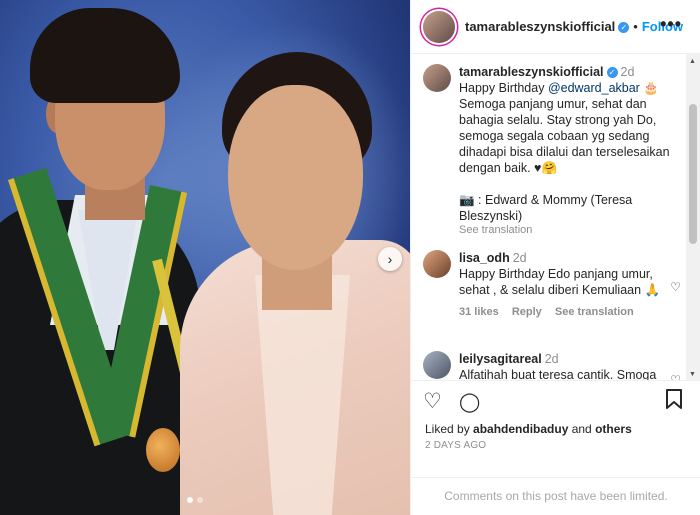 This screenshot has height=515, width=700. I want to click on comment-see-translation: See translation, so click(594, 312).